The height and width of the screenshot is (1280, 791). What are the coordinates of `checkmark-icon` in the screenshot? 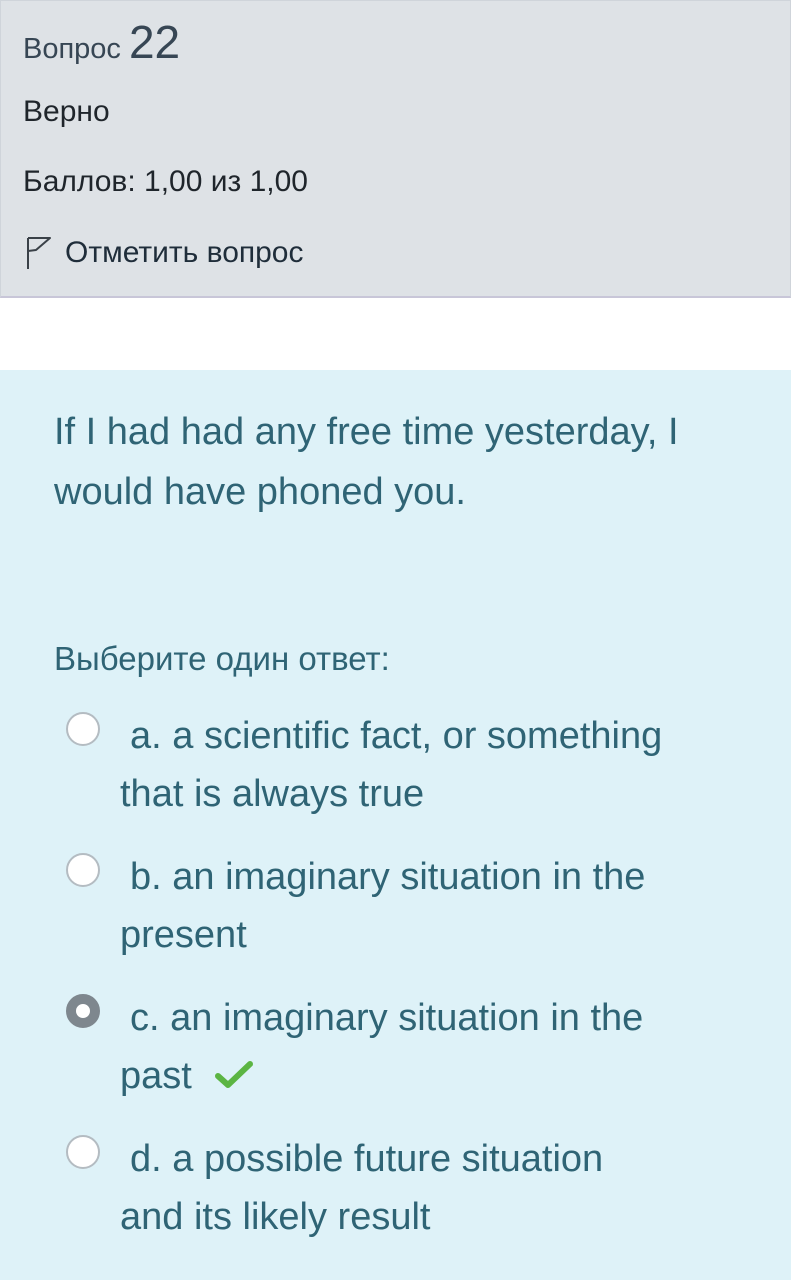 It's located at (234, 1074).